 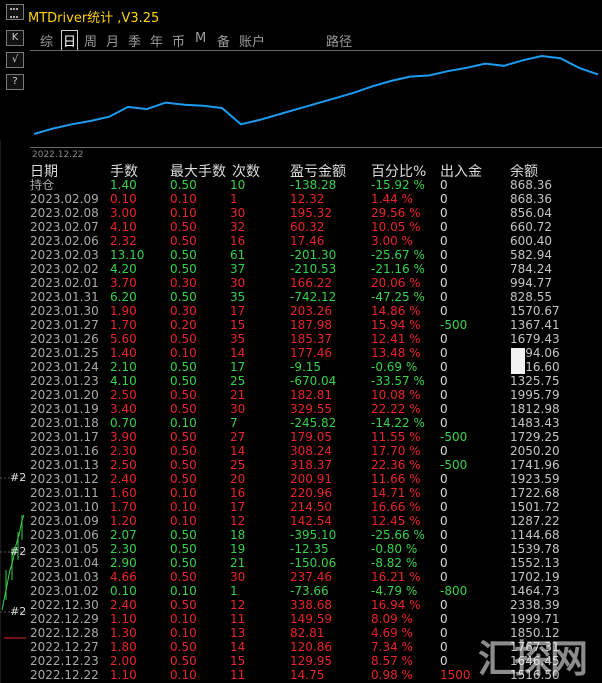 I want to click on table-row: 2023.02.06 2.32 0.50 16 17.46 3.00 % 0 600.40, so click(x=310, y=241).